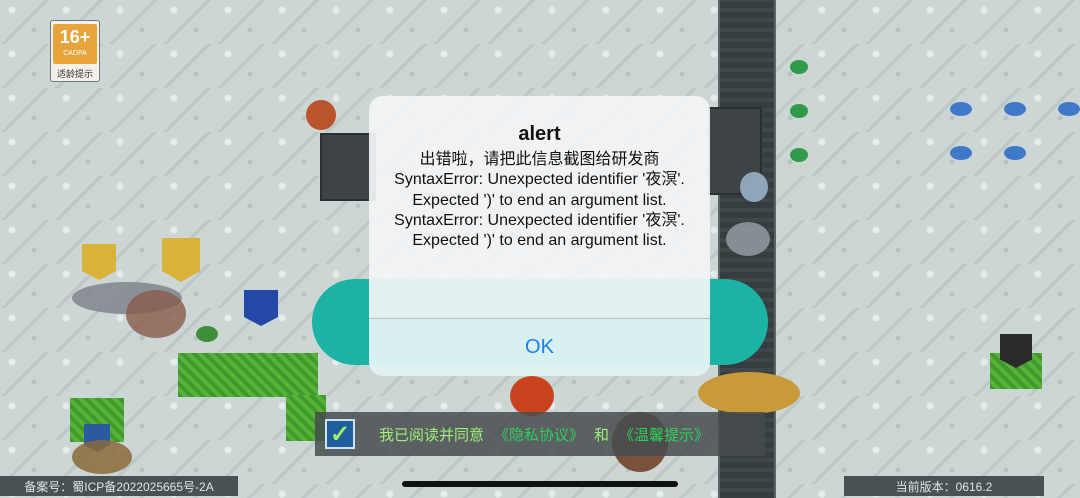  What do you see at coordinates (75, 53) in the screenshot?
I see `age-rating-org: CADPA` at bounding box center [75, 53].